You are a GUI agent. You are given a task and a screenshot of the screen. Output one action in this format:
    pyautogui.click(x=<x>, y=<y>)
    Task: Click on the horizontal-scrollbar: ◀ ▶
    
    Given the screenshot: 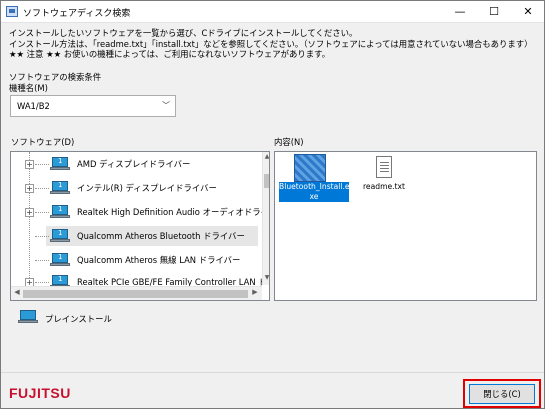 What is the action you would take?
    pyautogui.click(x=136, y=293)
    